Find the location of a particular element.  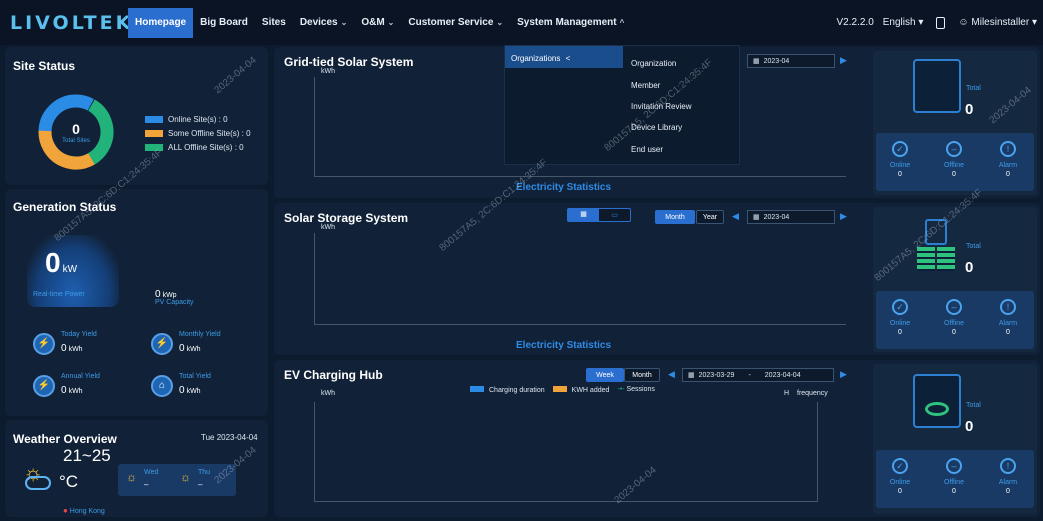

nav-system-management: System Management ^ is located at coordinates (570, 23).